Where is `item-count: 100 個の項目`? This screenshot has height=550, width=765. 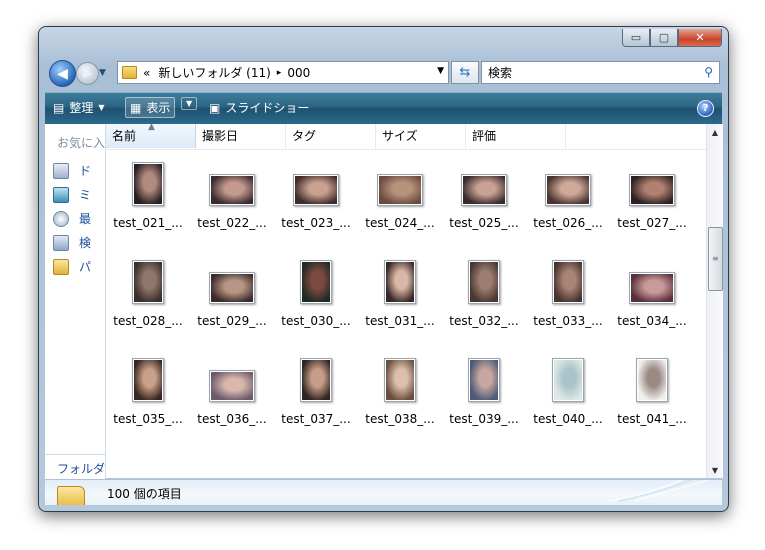 item-count: 100 個の項目 is located at coordinates (144, 494).